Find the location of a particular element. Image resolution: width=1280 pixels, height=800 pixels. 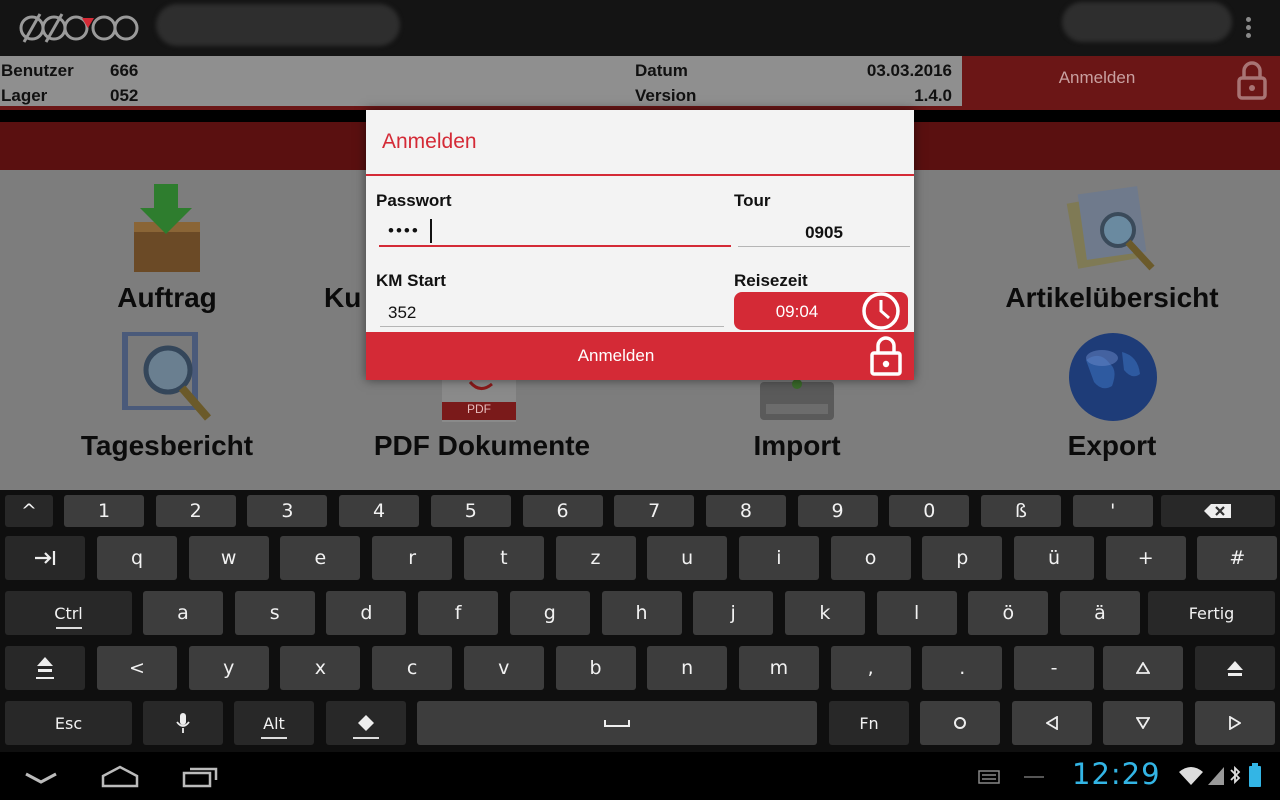

arrow-left-key is located at coordinates (1052, 723).